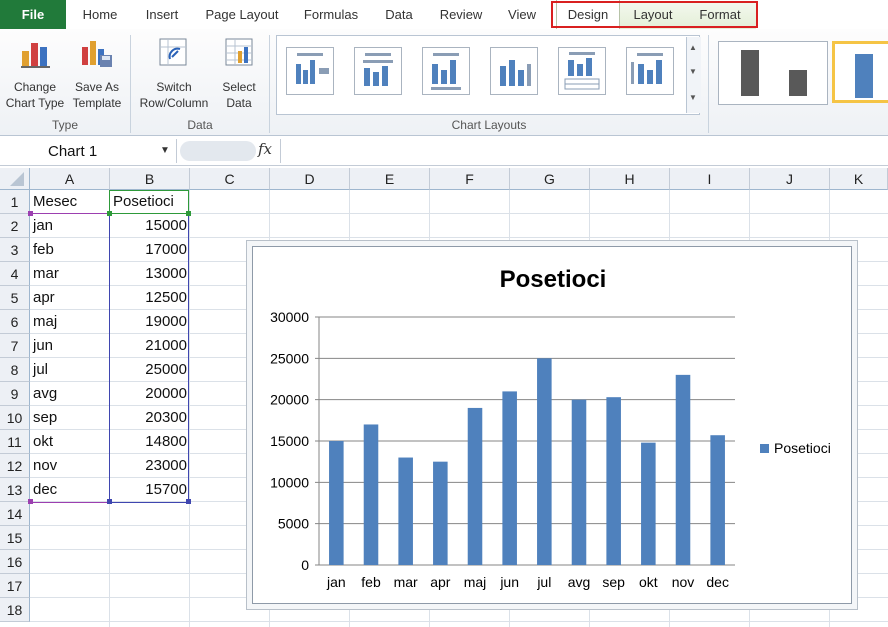 This screenshot has height=627, width=888. I want to click on bar-sep, so click(613, 481).